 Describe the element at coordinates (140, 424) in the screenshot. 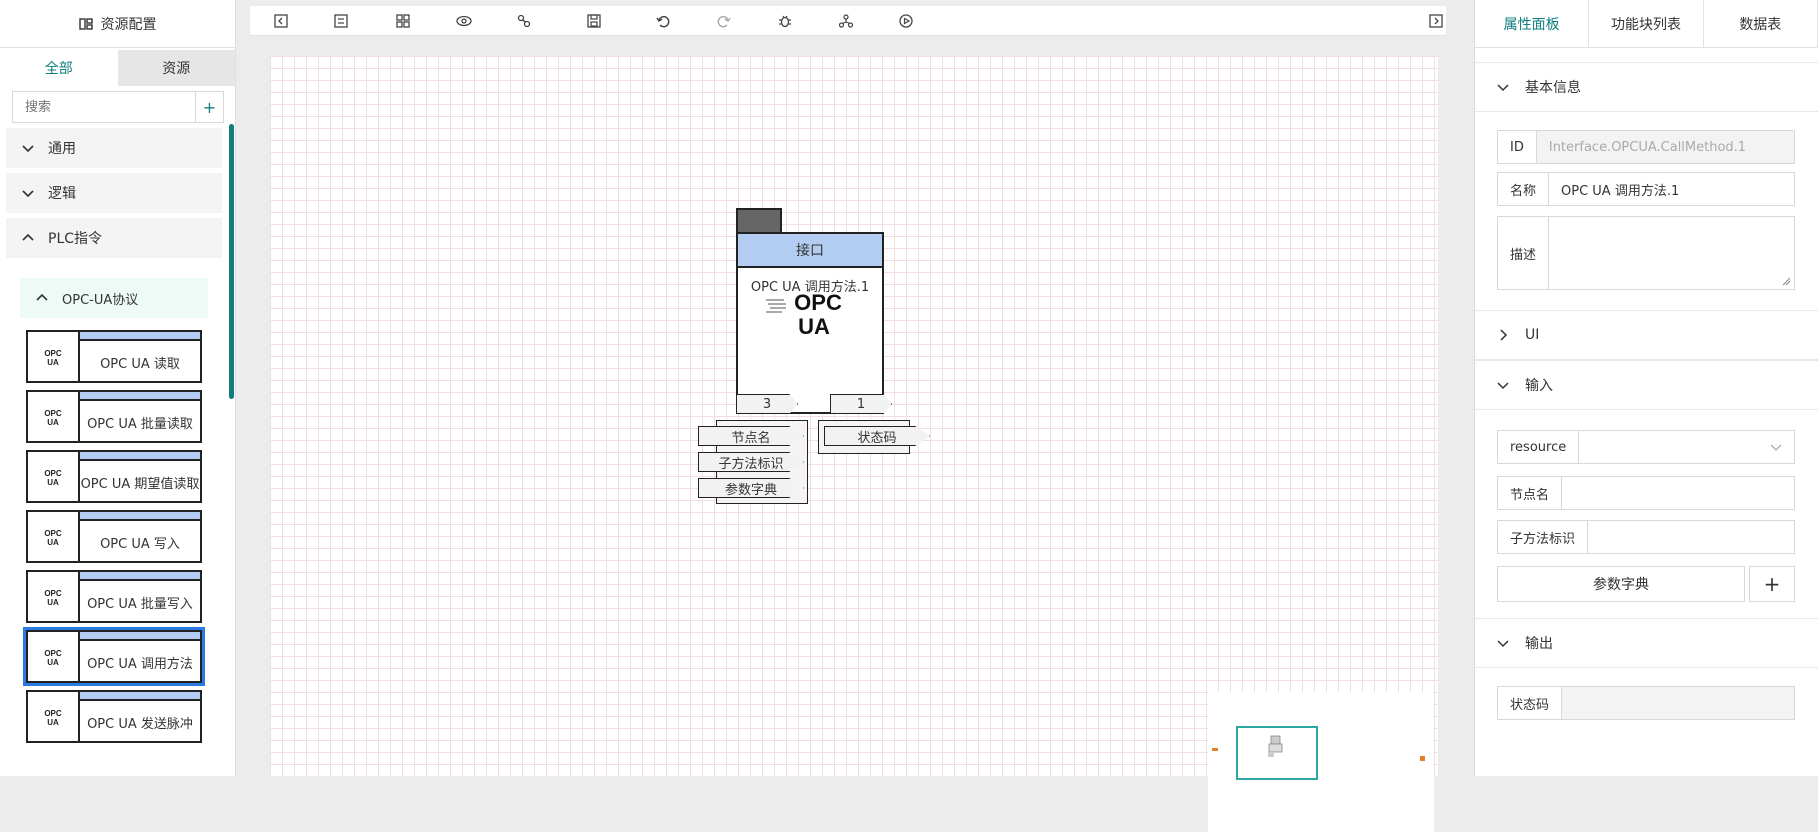

I see `block-name: OPC UA 批量读取` at that location.